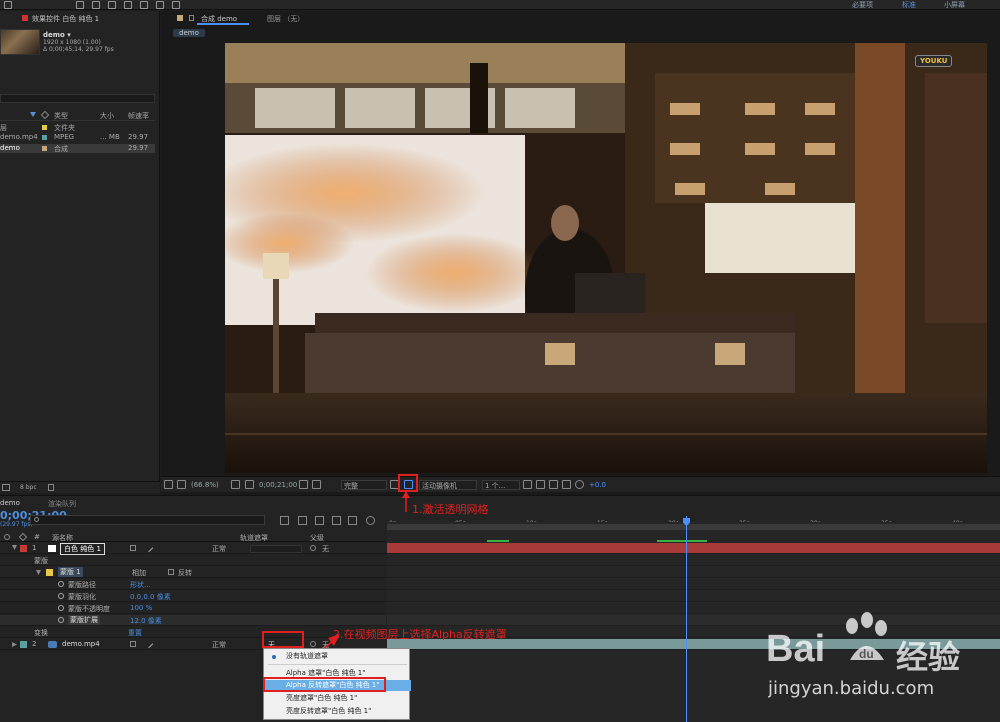 This screenshot has width=1000, height=722. What do you see at coordinates (191, 18) in the screenshot?
I see `lock-icon` at bounding box center [191, 18].